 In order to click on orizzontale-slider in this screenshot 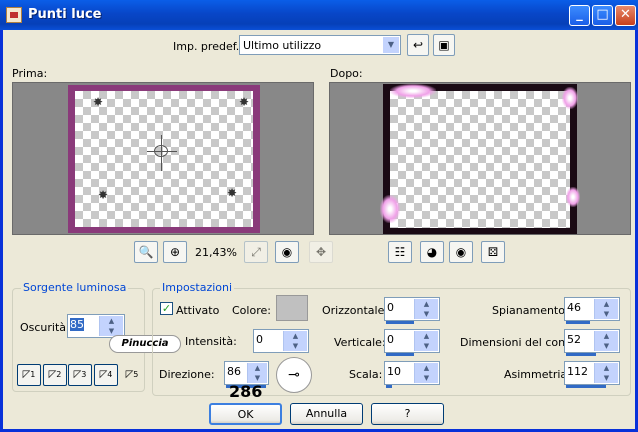, I will do `click(400, 322)`.